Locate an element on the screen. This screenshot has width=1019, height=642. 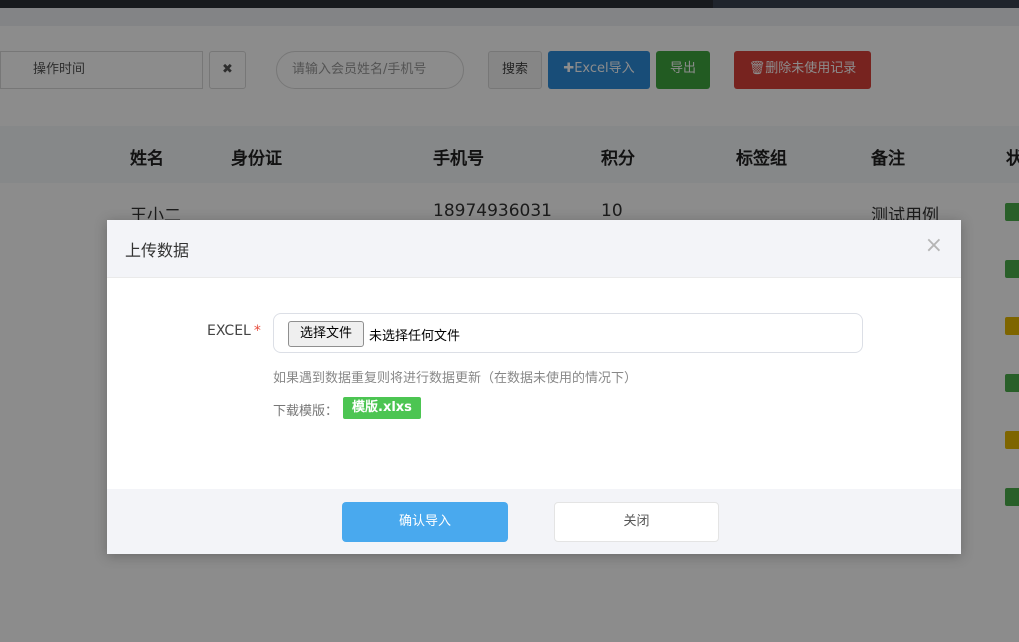
required-mark: * is located at coordinates (257, 331).